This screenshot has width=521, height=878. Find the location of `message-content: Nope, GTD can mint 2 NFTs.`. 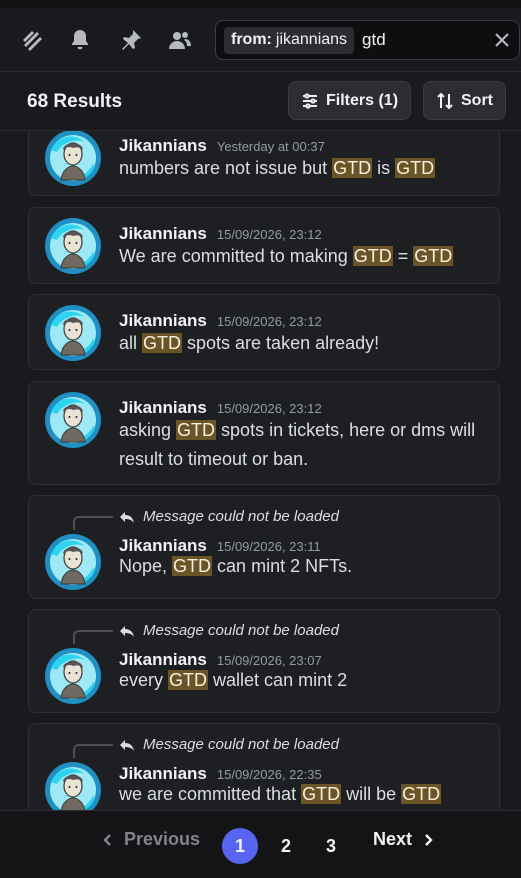

message-content: Nope, GTD can mint 2 NFTs. is located at coordinates (236, 566).